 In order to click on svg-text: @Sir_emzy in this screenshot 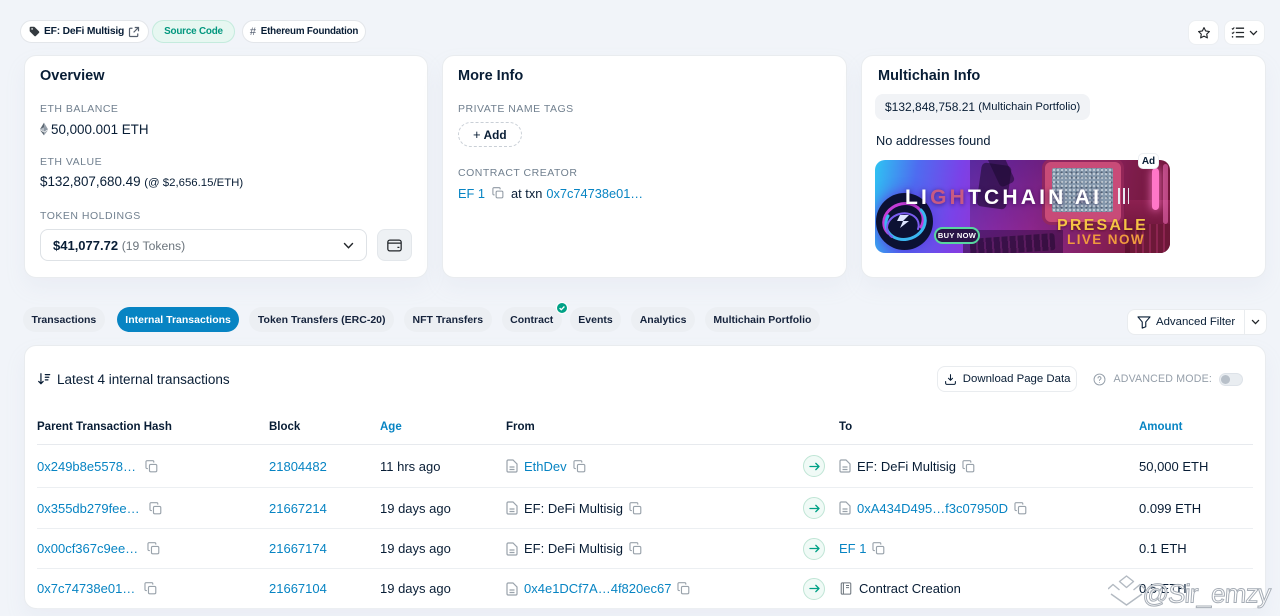, I will do `click(1207, 594)`.